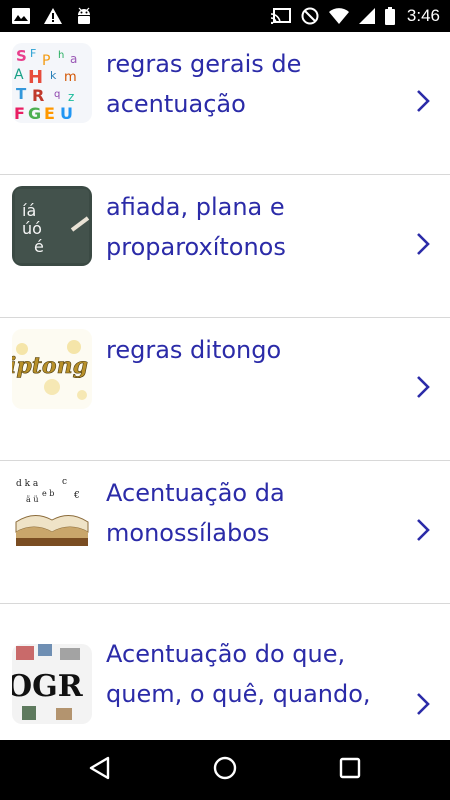 The image size is (450, 800). Describe the element at coordinates (70, 77) in the screenshot. I see `svg-text: m` at that location.